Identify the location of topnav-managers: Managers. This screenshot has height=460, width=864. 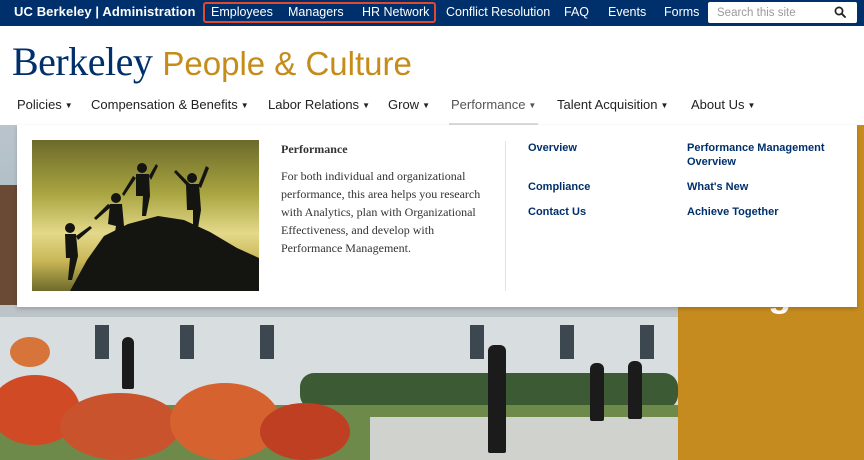
(316, 12).